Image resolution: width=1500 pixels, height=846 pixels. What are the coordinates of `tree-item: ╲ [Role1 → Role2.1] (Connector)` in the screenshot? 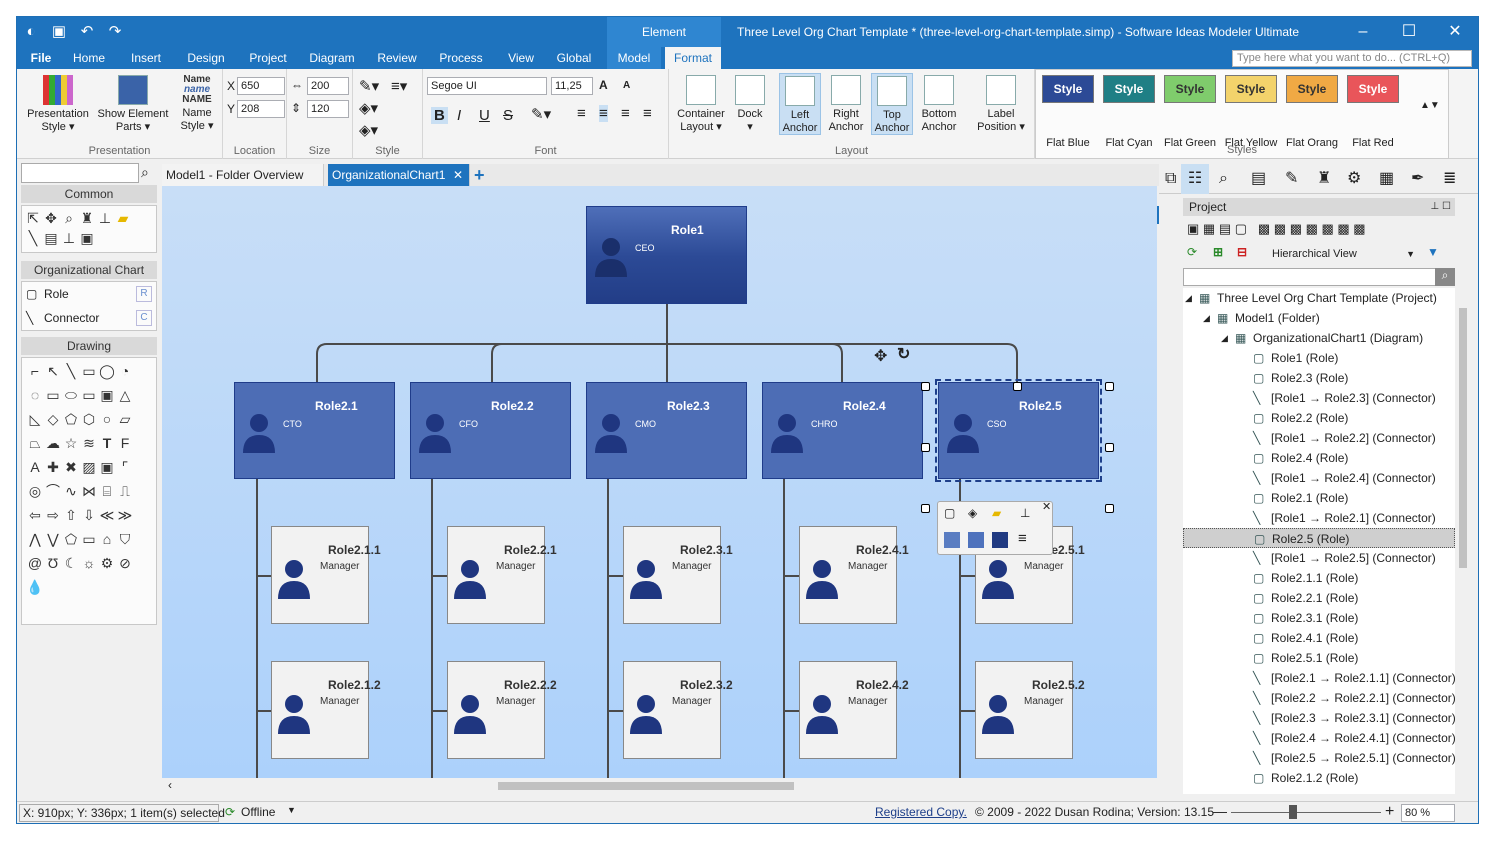 It's located at (1319, 518).